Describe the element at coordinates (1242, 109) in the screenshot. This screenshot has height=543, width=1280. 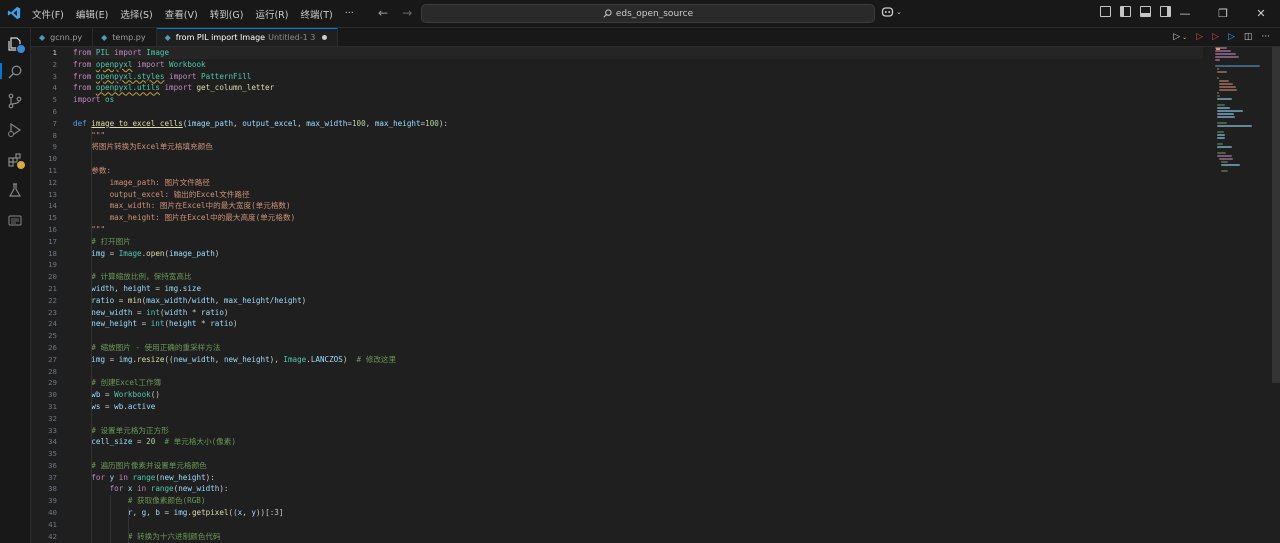
I see `minimap` at that location.